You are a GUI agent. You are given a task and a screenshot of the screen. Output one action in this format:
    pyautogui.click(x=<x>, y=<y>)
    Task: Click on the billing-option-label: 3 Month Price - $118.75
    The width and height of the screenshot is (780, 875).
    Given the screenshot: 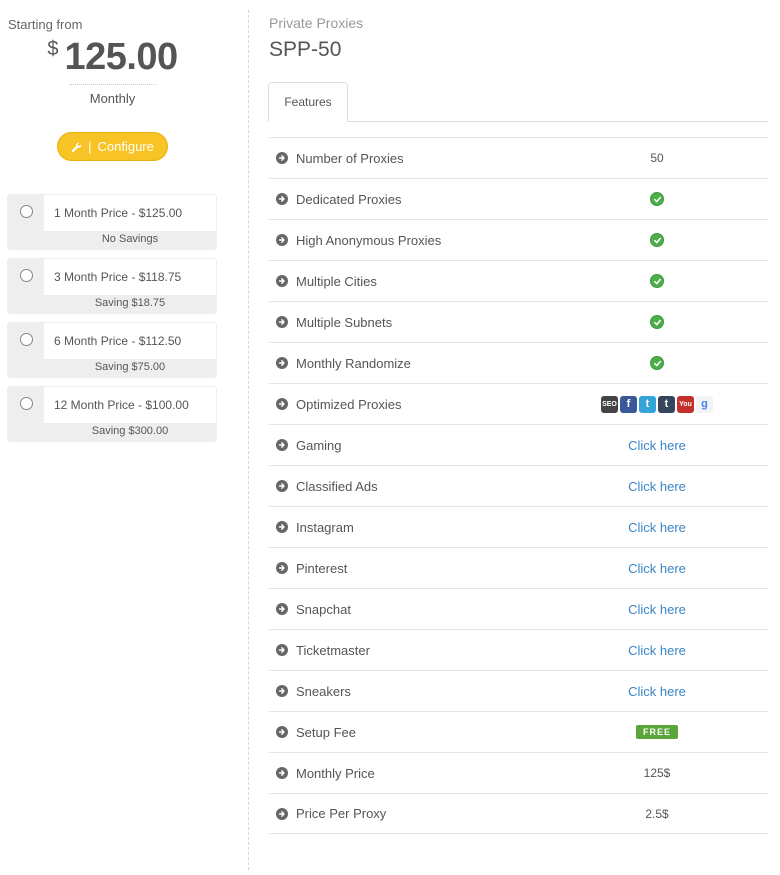 What is the action you would take?
    pyautogui.click(x=130, y=277)
    